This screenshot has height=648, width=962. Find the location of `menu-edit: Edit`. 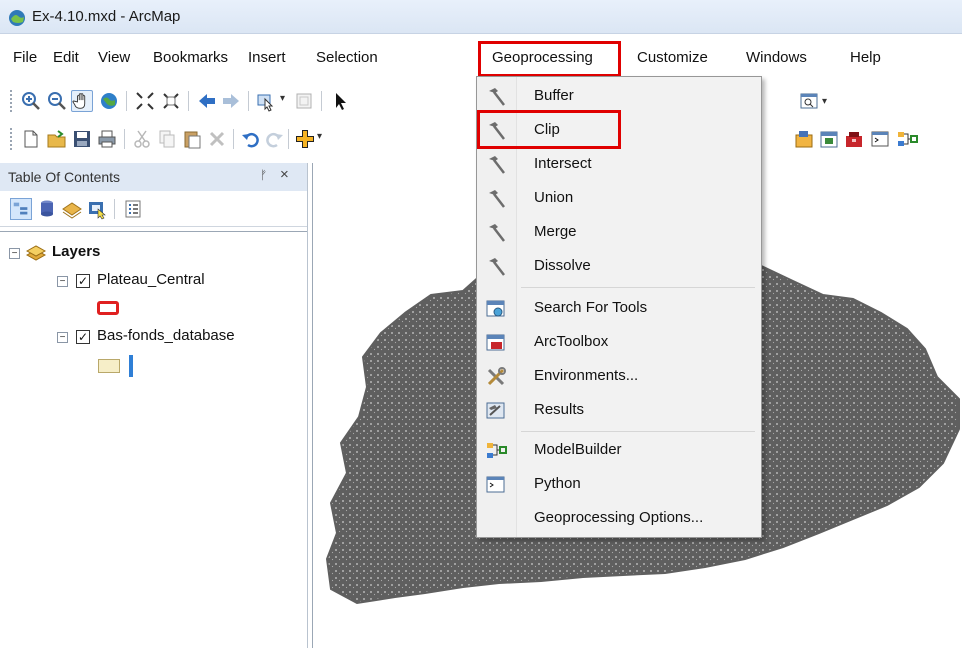

menu-edit: Edit is located at coordinates (66, 57).